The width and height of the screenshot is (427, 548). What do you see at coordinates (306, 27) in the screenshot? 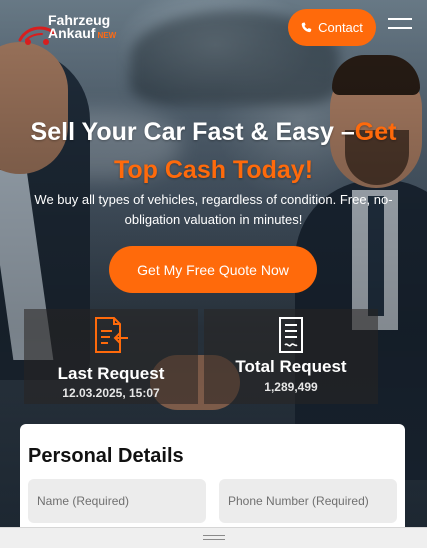
I see `phone-icon` at bounding box center [306, 27].